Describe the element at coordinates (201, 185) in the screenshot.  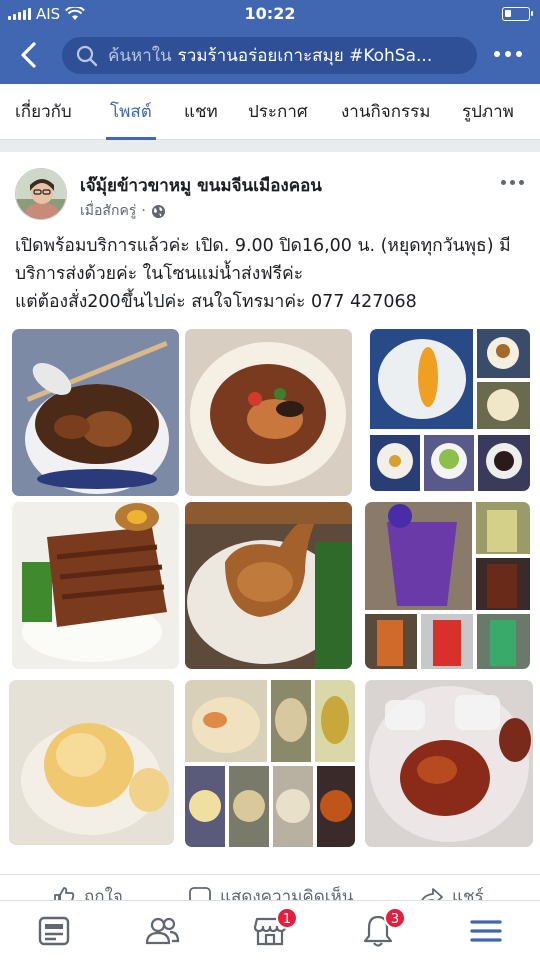
I see `author-name: เจ๊มุ้ยข้าวขาหมู ขนมจีนเมืองคอน` at that location.